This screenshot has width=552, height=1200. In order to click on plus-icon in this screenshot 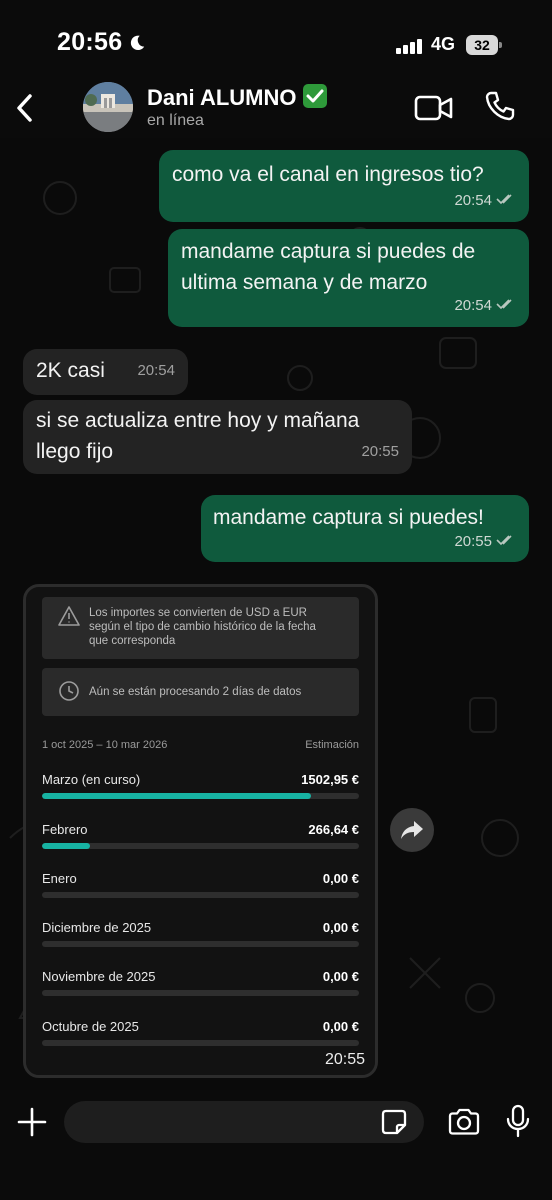, I will do `click(32, 1122)`.